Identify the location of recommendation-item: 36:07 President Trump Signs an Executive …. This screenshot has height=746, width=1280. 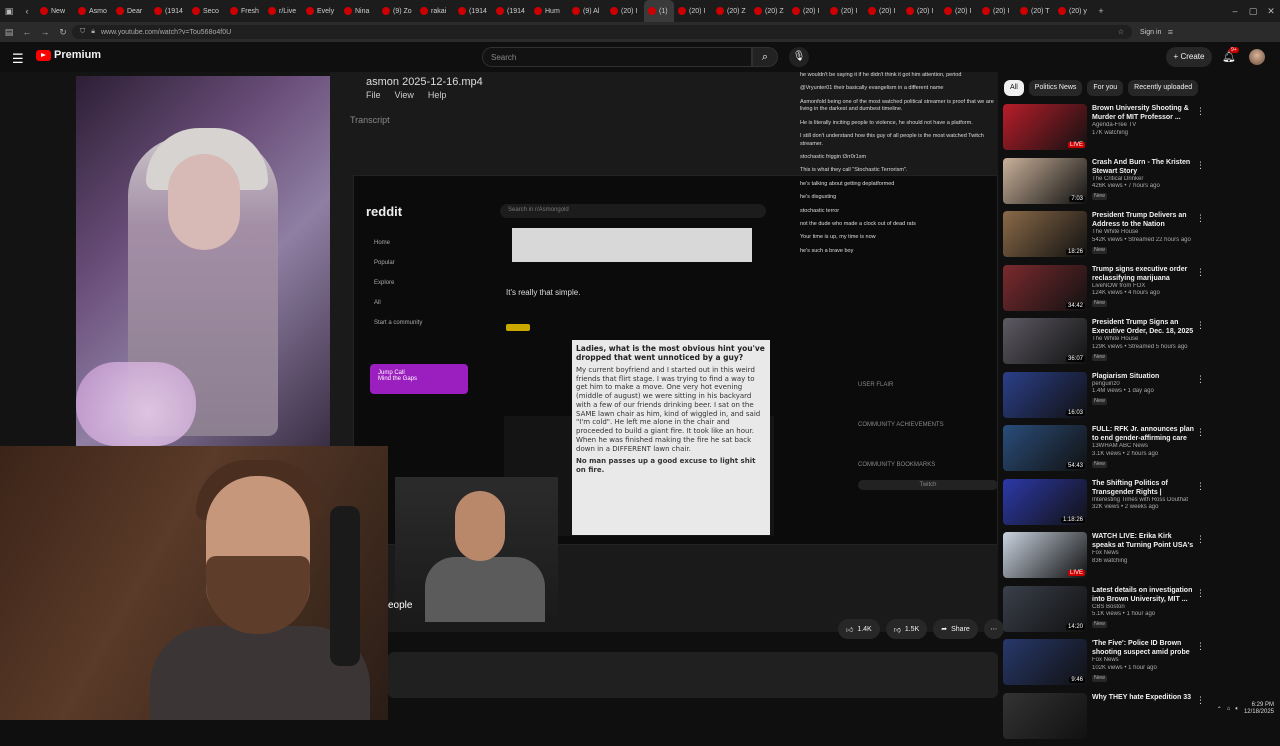
(1105, 345).